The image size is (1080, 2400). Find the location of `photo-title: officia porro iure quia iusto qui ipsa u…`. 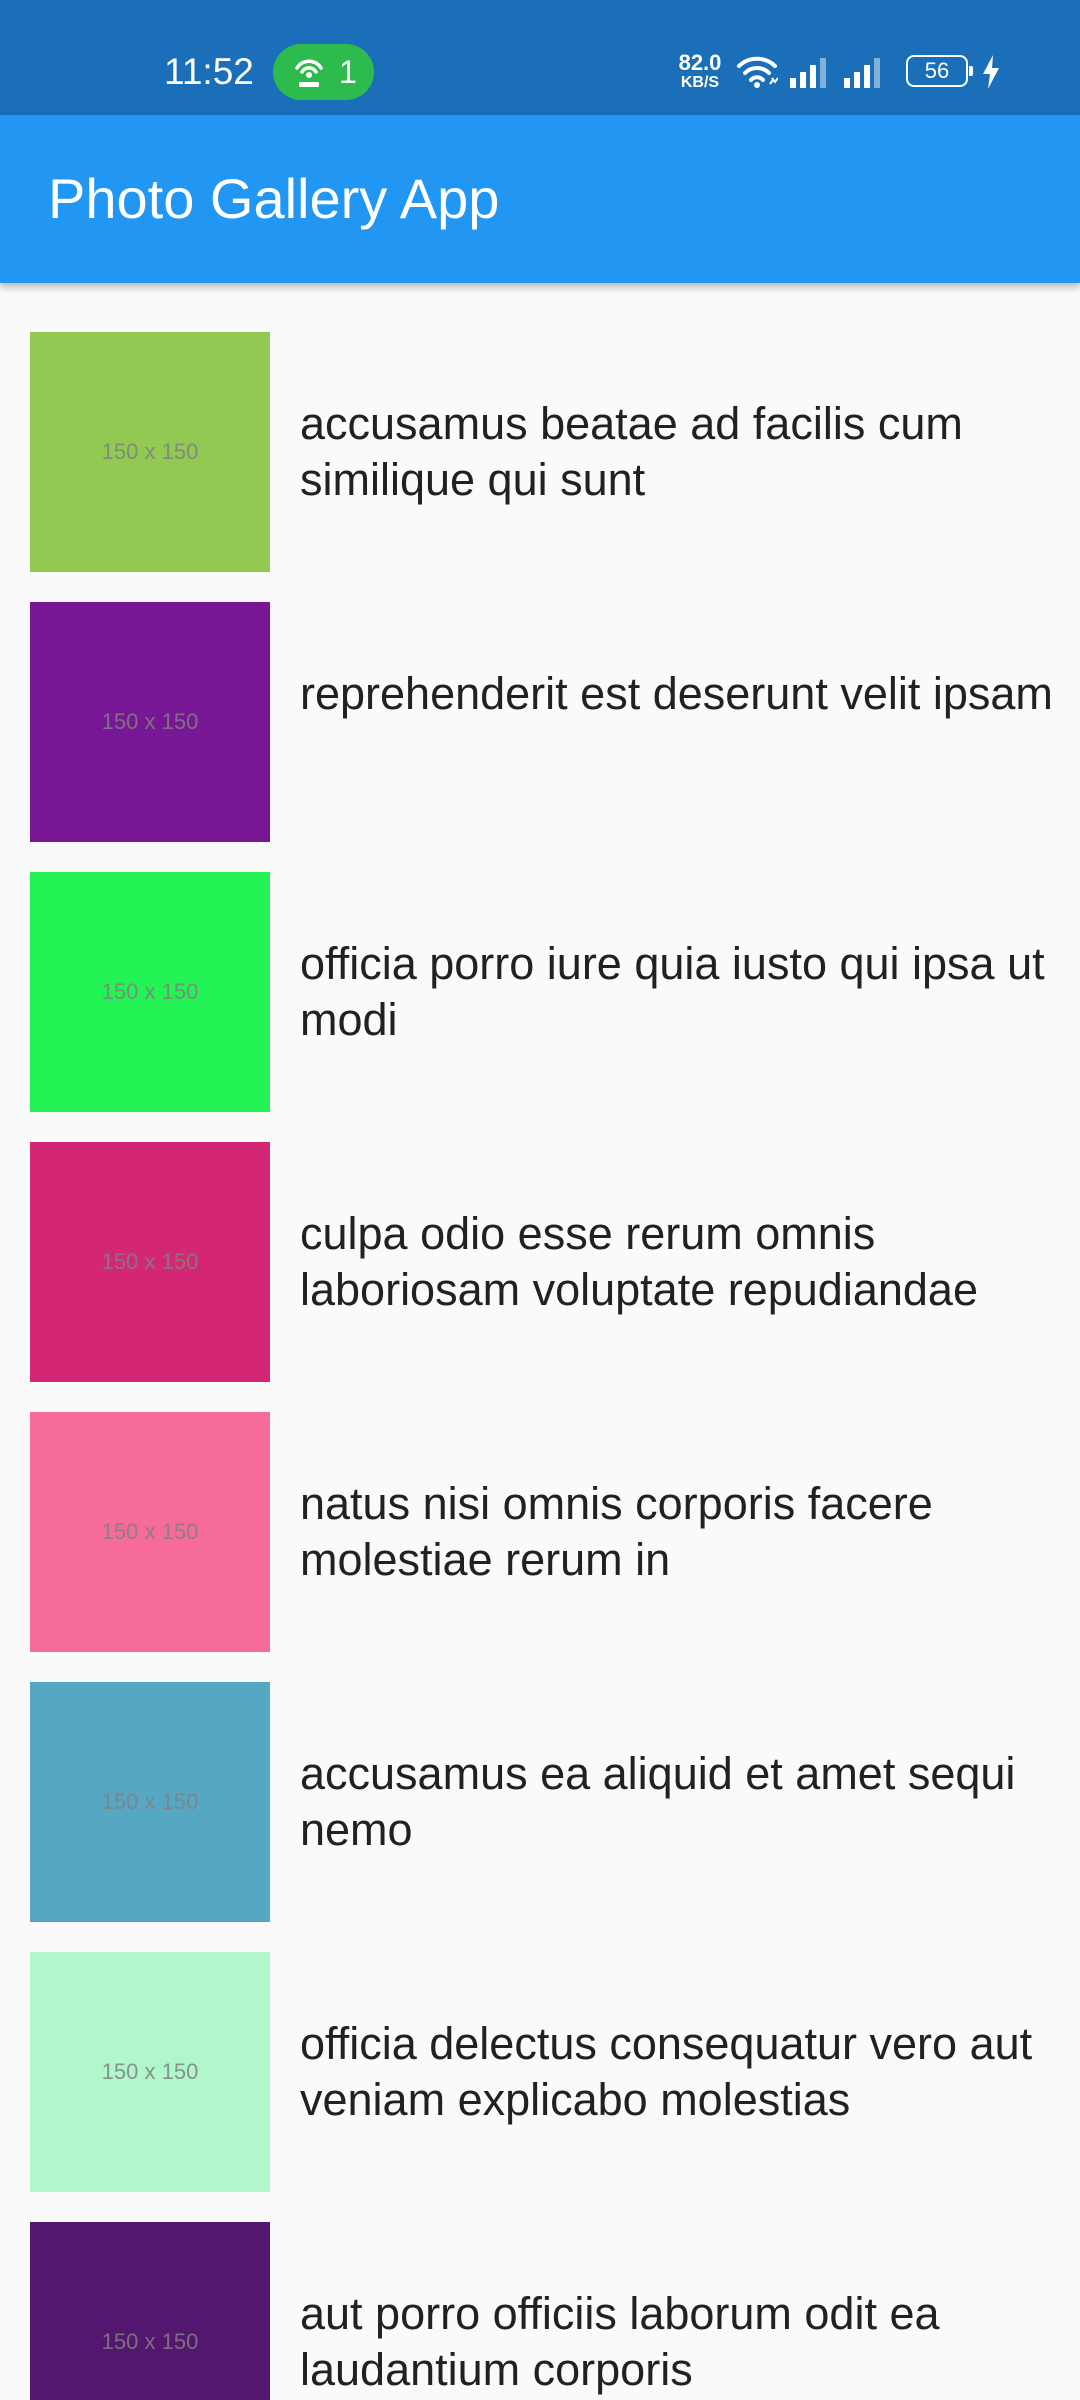

photo-title: officia porro iure quia iusto qui ipsa u… is located at coordinates (672, 991).